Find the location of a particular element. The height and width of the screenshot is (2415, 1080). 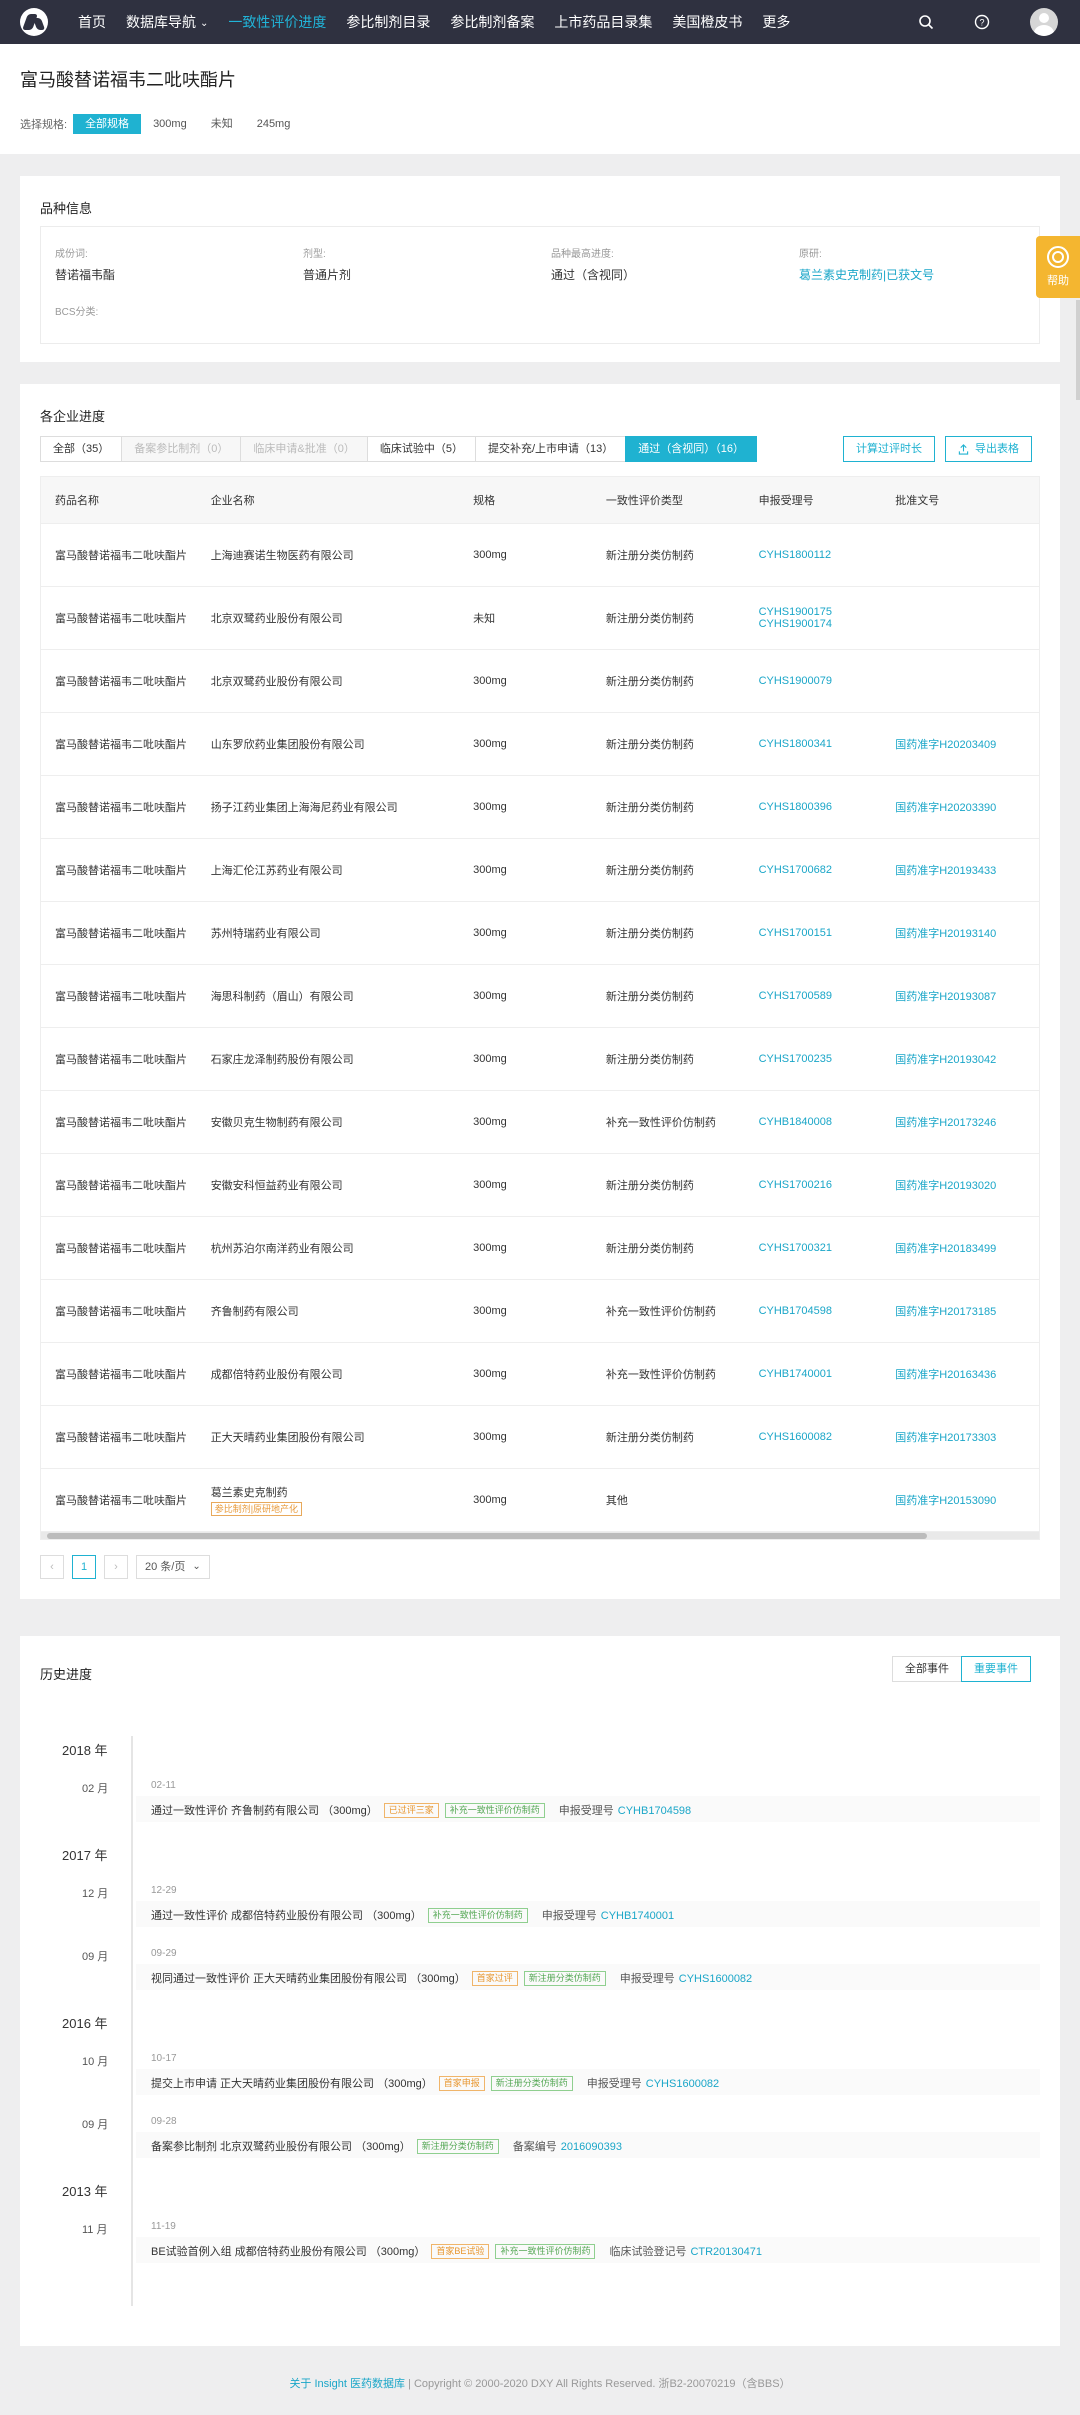

approval-number-link: 国药准字H20153090 is located at coordinates (967, 1500).